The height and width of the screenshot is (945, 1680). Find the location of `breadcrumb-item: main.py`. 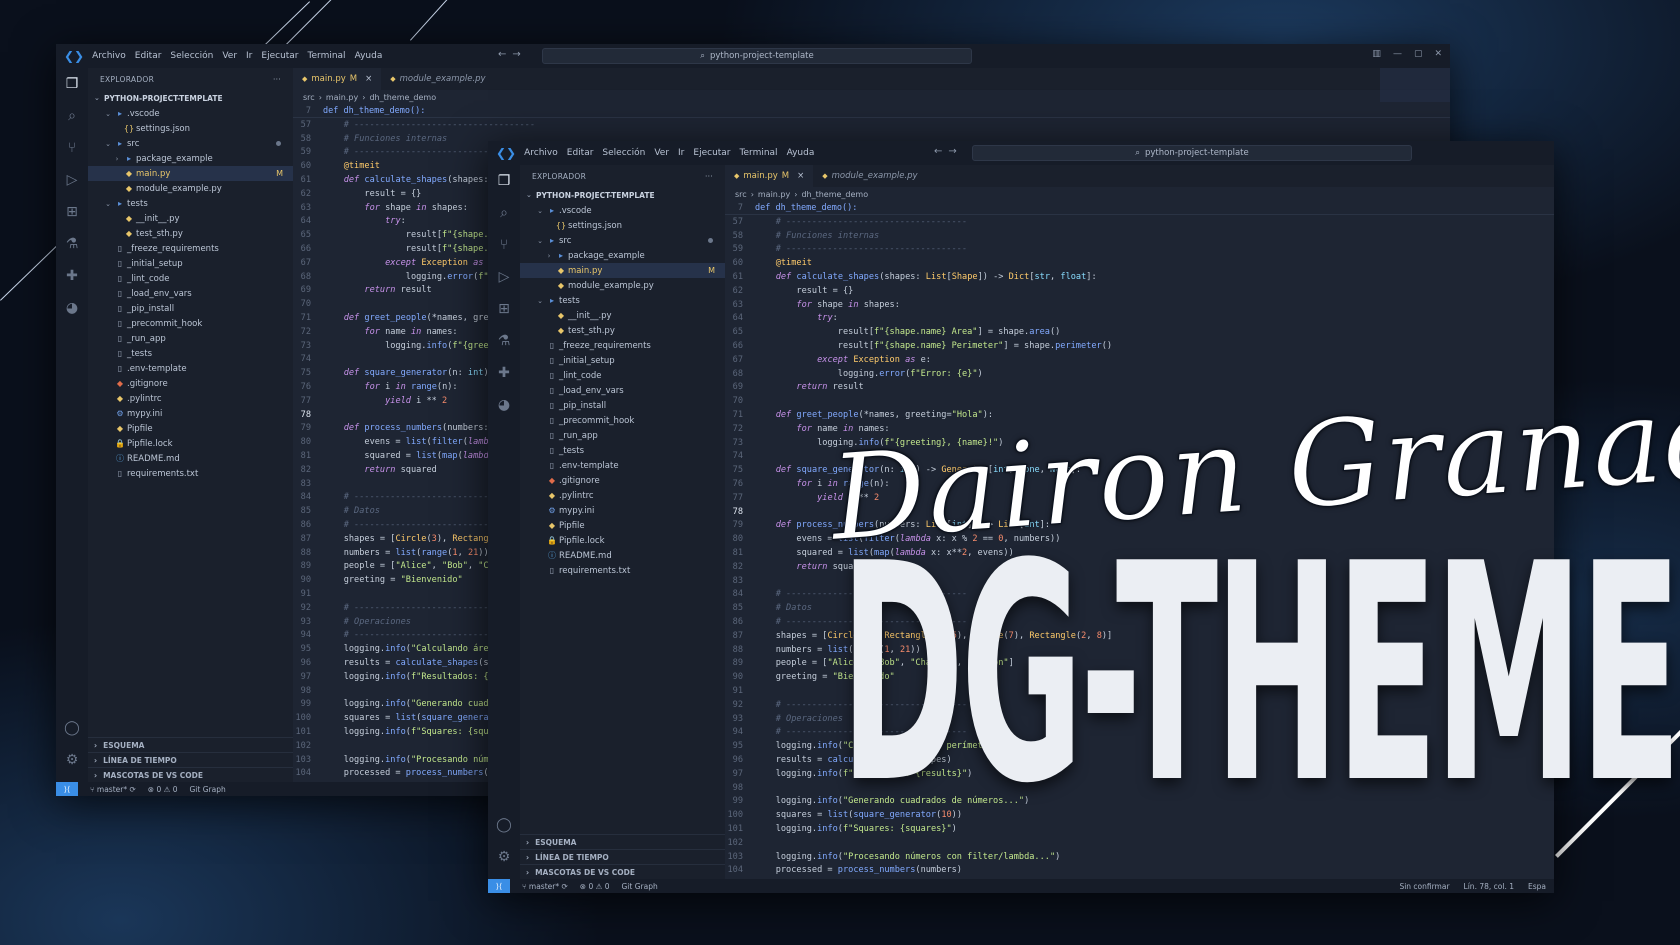

breadcrumb-item: main.py is located at coordinates (342, 97).